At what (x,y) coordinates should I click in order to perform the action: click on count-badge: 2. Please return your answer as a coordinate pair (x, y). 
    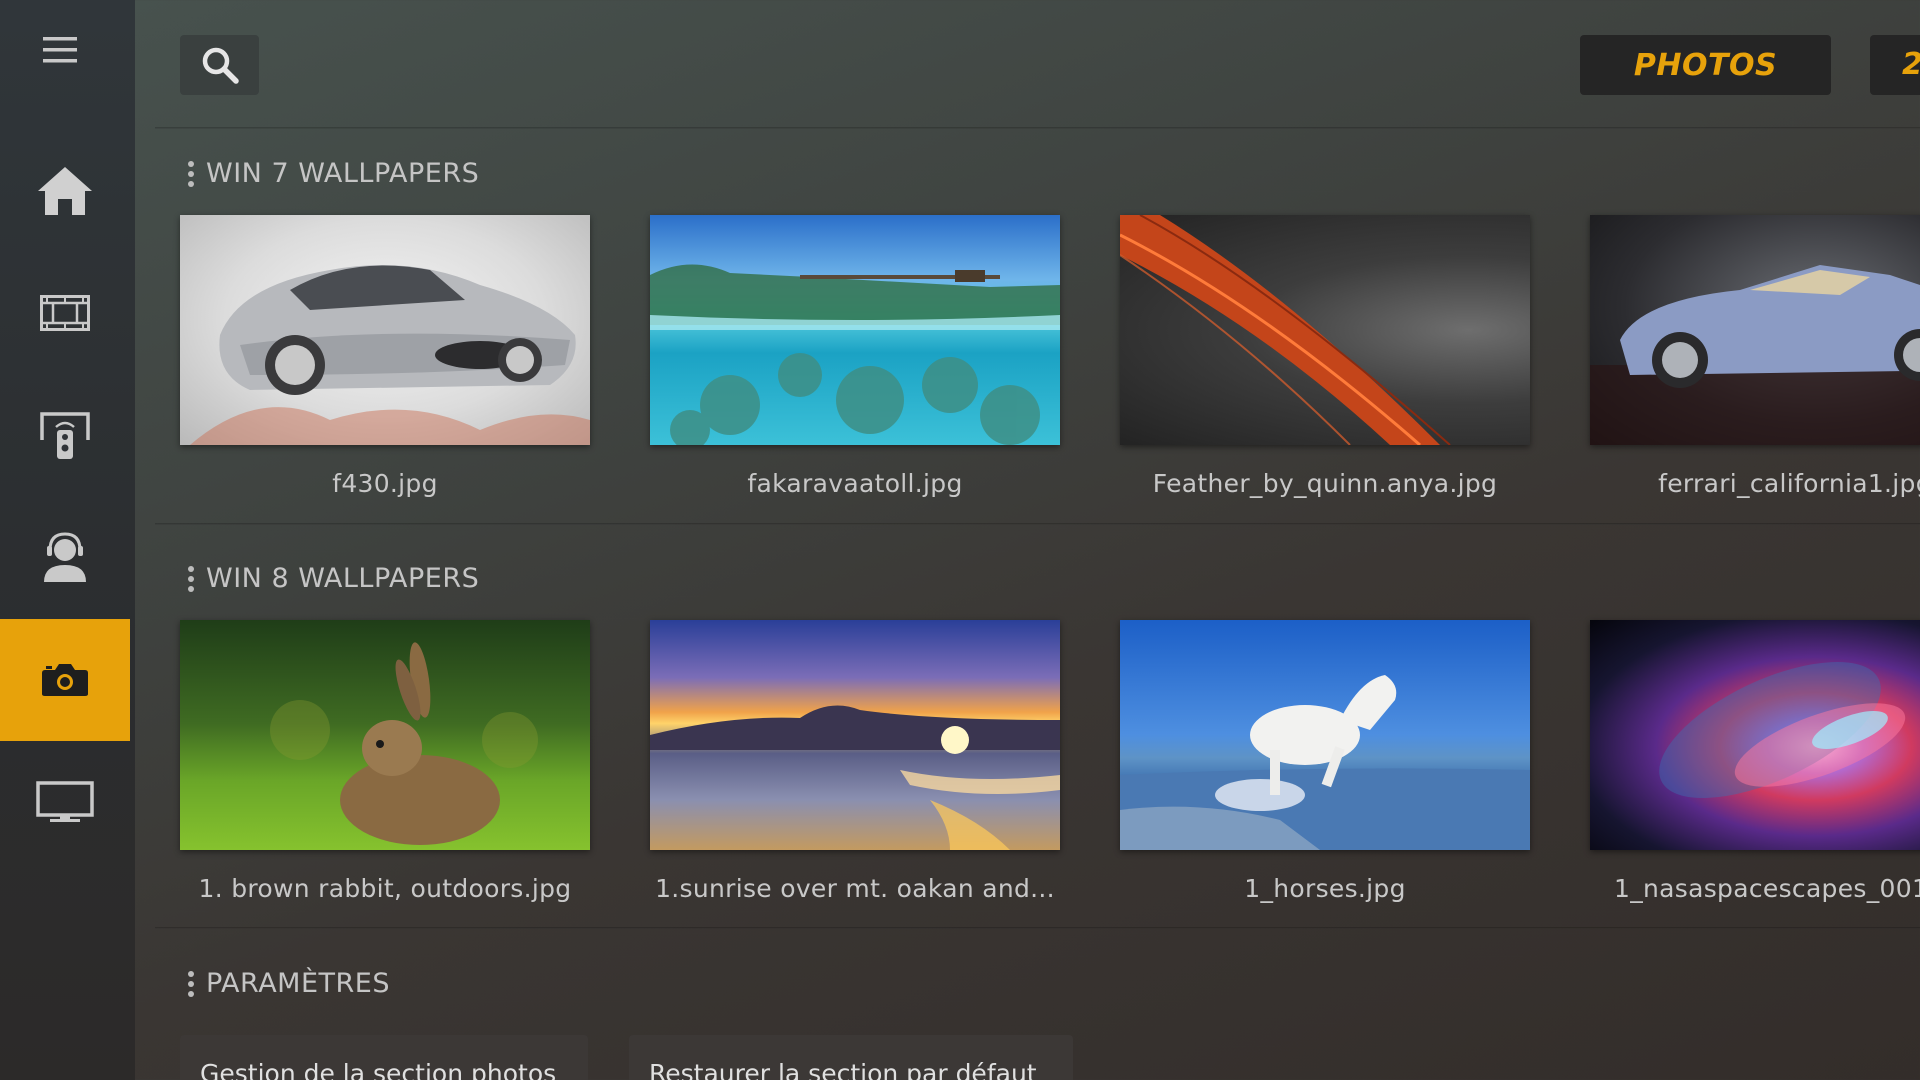
    Looking at the image, I should click on (1895, 65).